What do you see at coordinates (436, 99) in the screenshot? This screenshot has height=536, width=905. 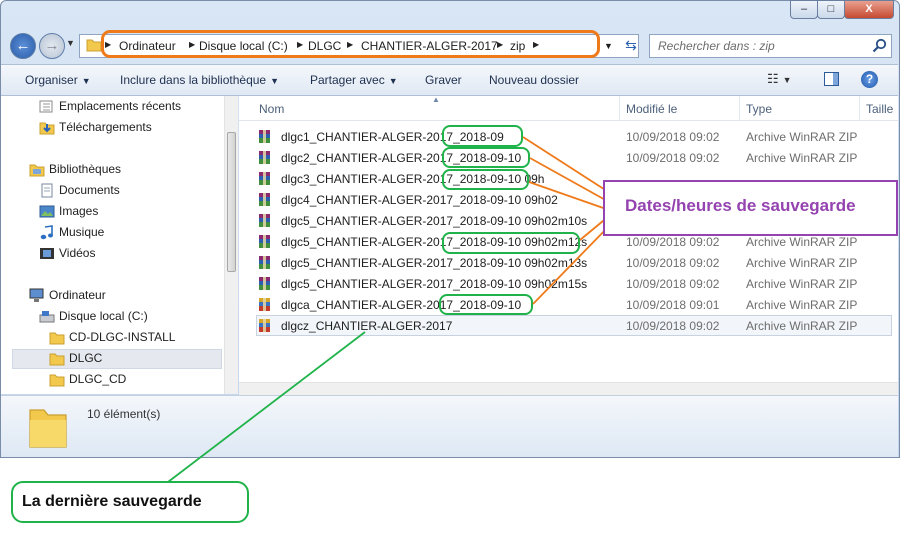 I see `sort-ascending-icon: ▲` at bounding box center [436, 99].